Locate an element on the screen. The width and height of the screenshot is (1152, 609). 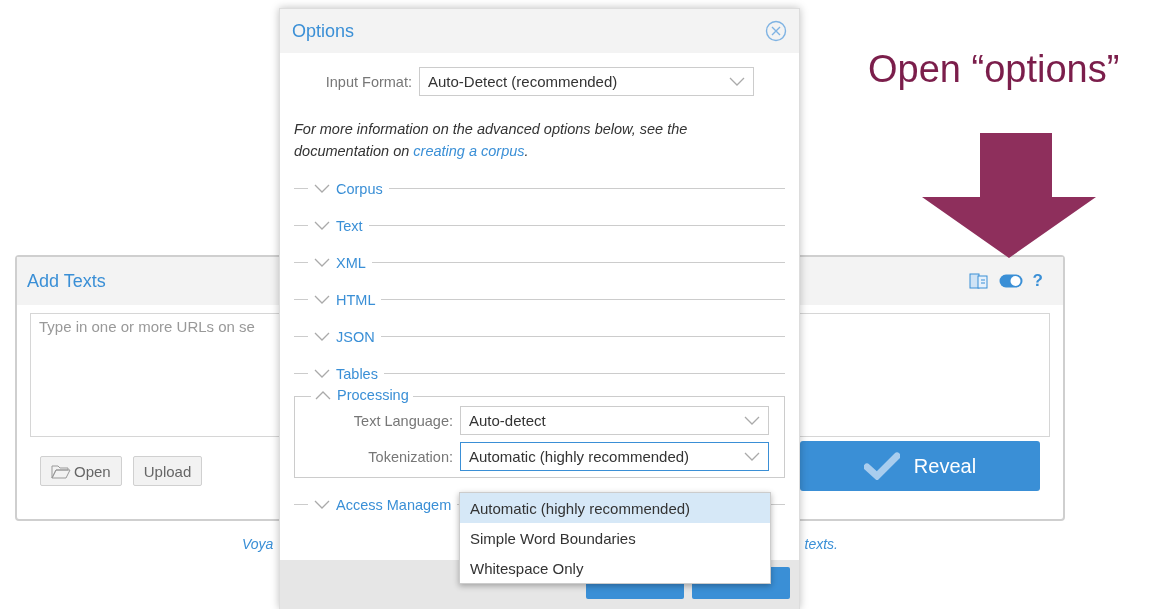
field-label: Text Language: is located at coordinates (402, 420).